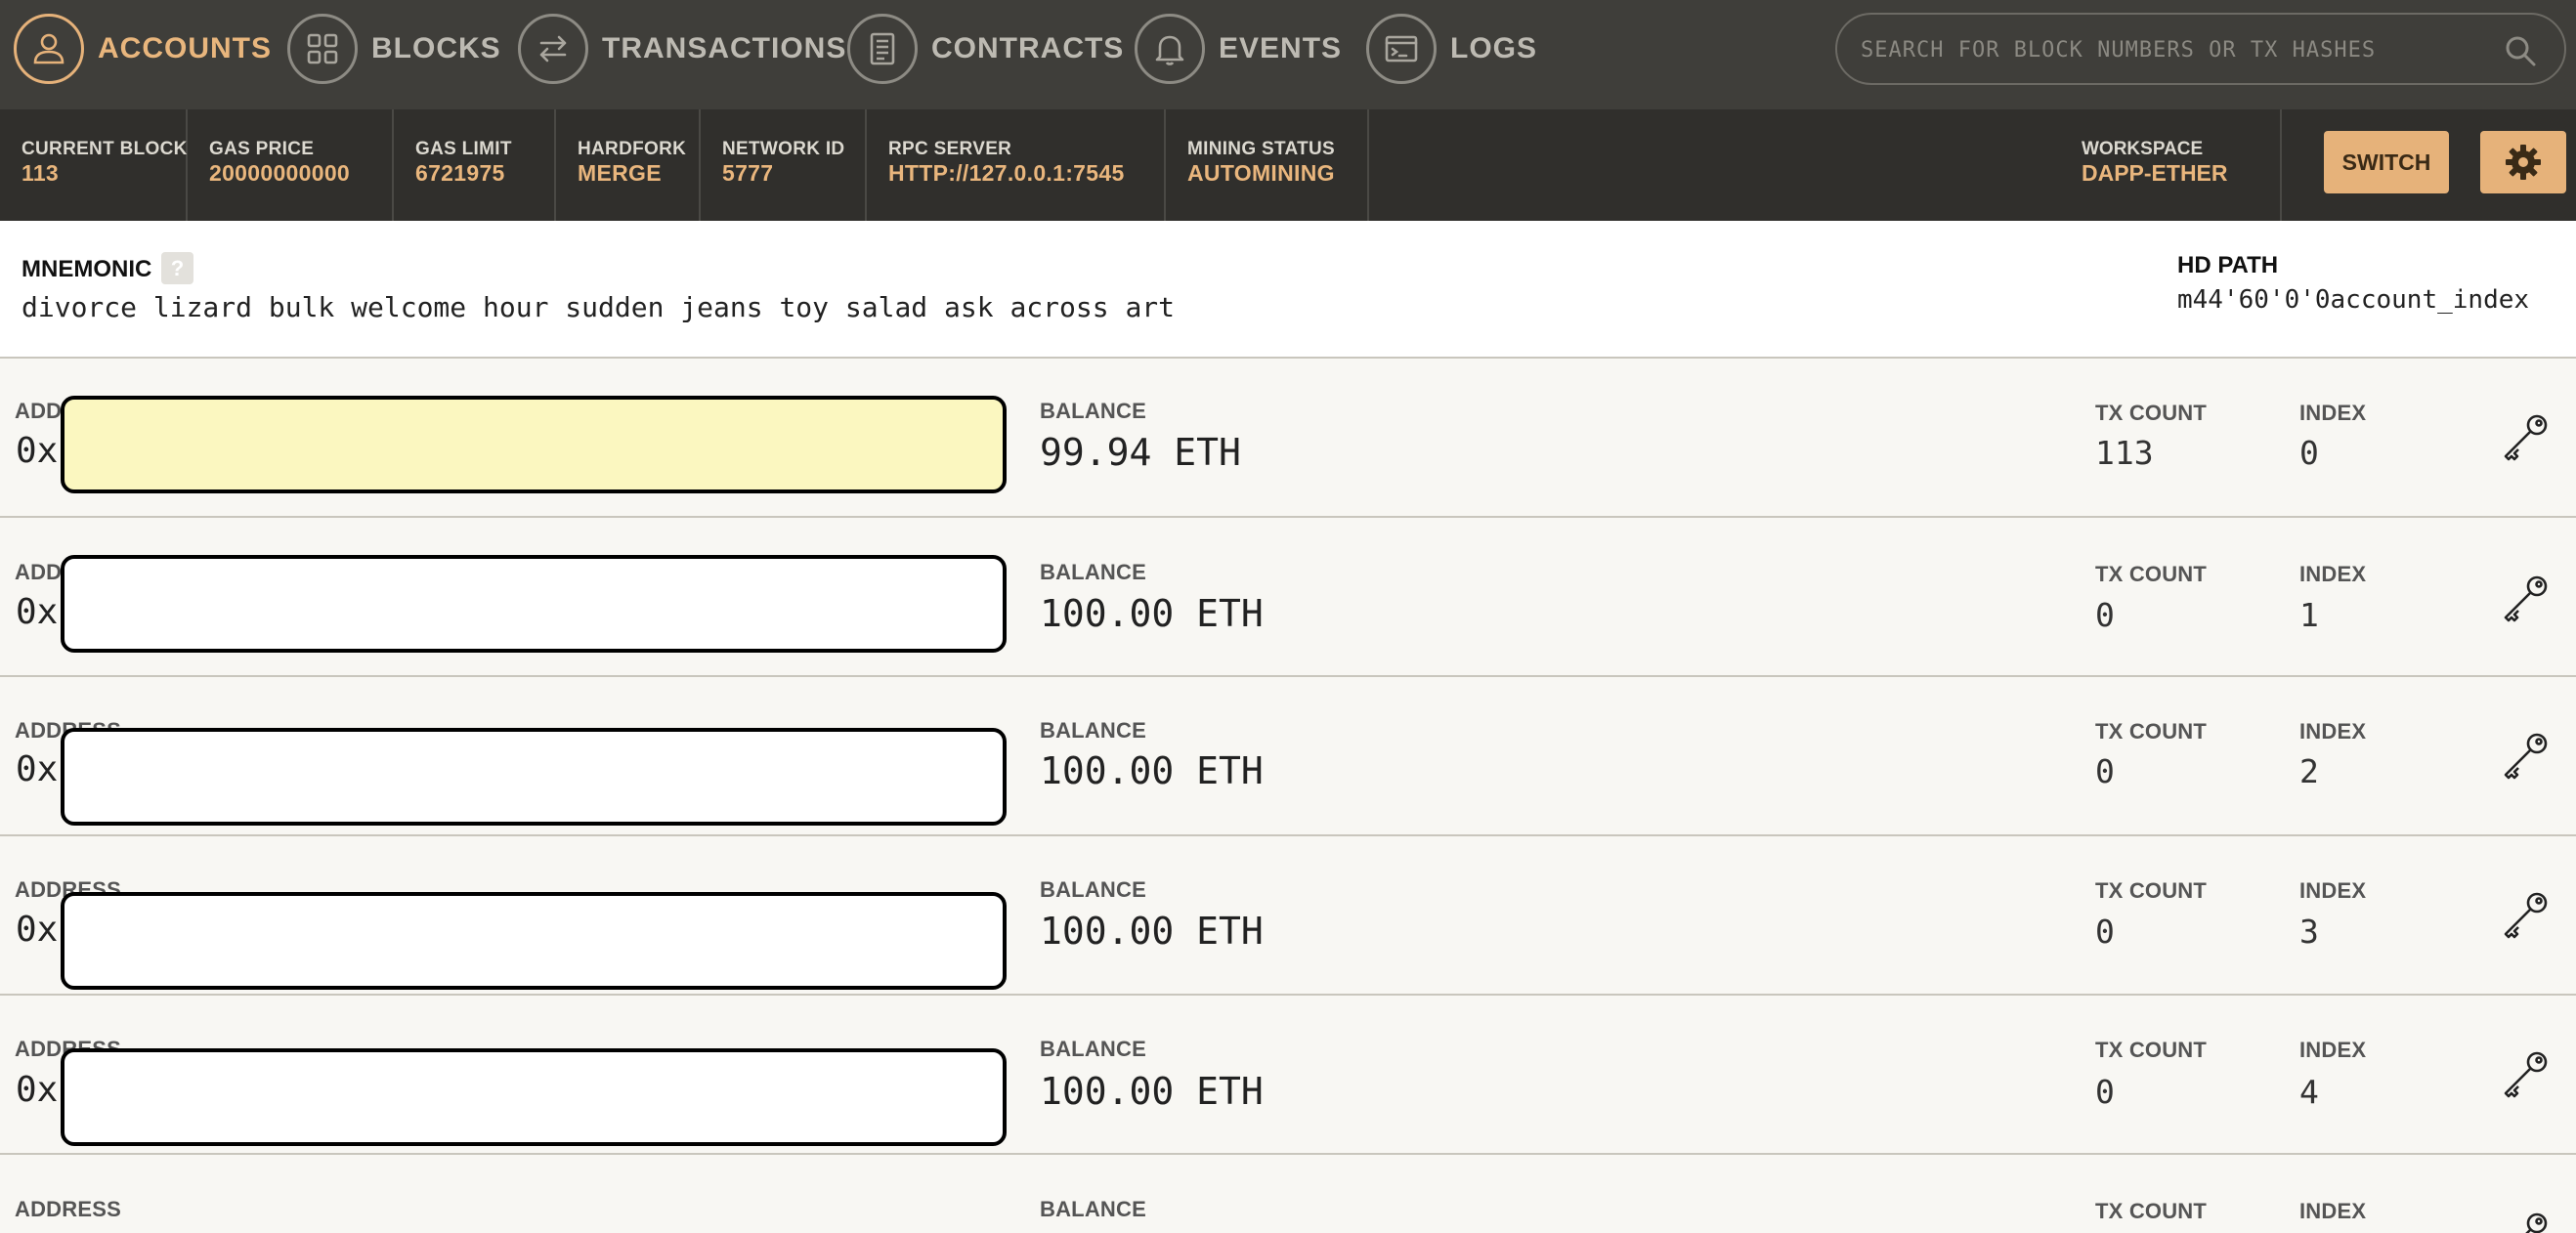  What do you see at coordinates (1281, 48) in the screenshot?
I see `nav-events-label: EVENTS` at bounding box center [1281, 48].